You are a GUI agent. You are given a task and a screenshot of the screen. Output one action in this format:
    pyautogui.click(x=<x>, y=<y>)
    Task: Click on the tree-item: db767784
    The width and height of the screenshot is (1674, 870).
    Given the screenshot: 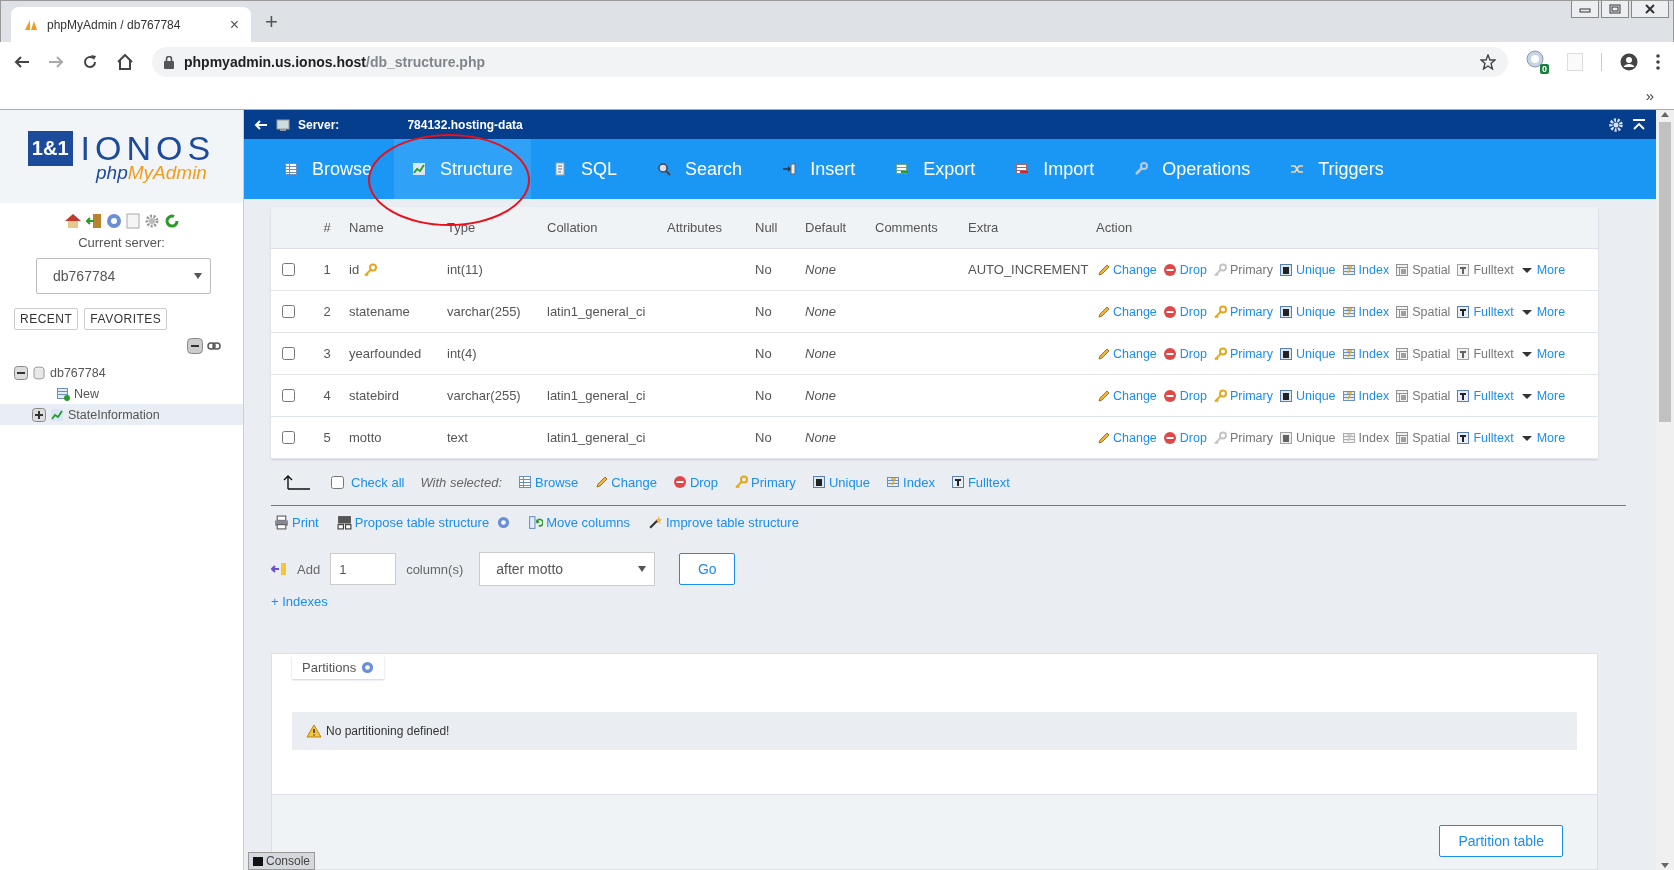 What is the action you would take?
    pyautogui.click(x=78, y=372)
    